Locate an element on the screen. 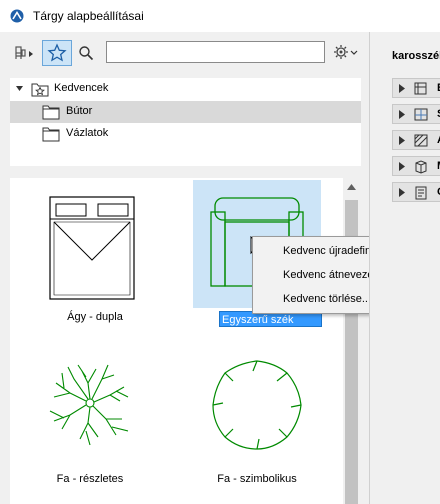  tree-item-label: Vázlatok is located at coordinates (87, 133).